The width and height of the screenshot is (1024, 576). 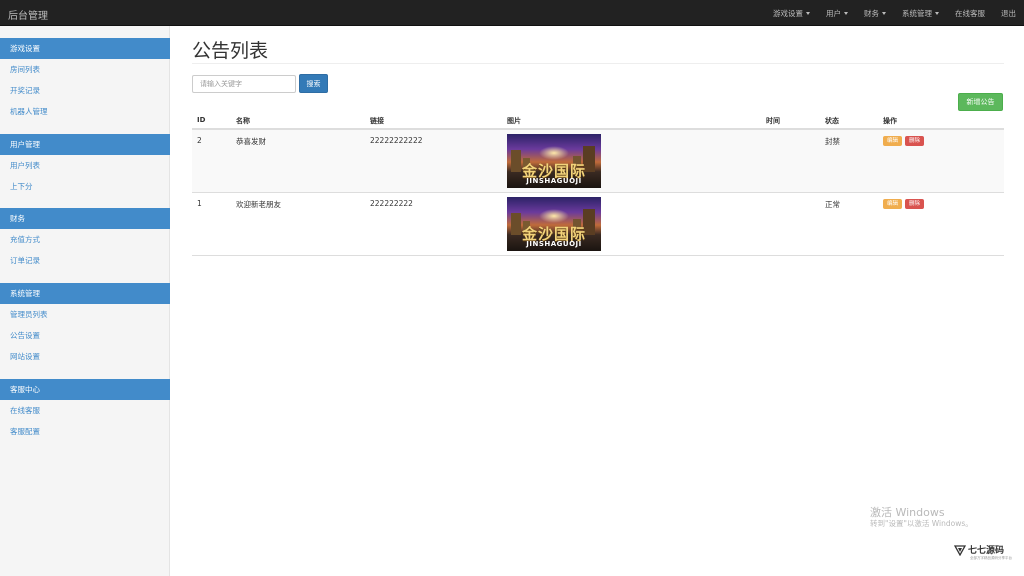 I want to click on col-time: 时间, so click(x=773, y=121).